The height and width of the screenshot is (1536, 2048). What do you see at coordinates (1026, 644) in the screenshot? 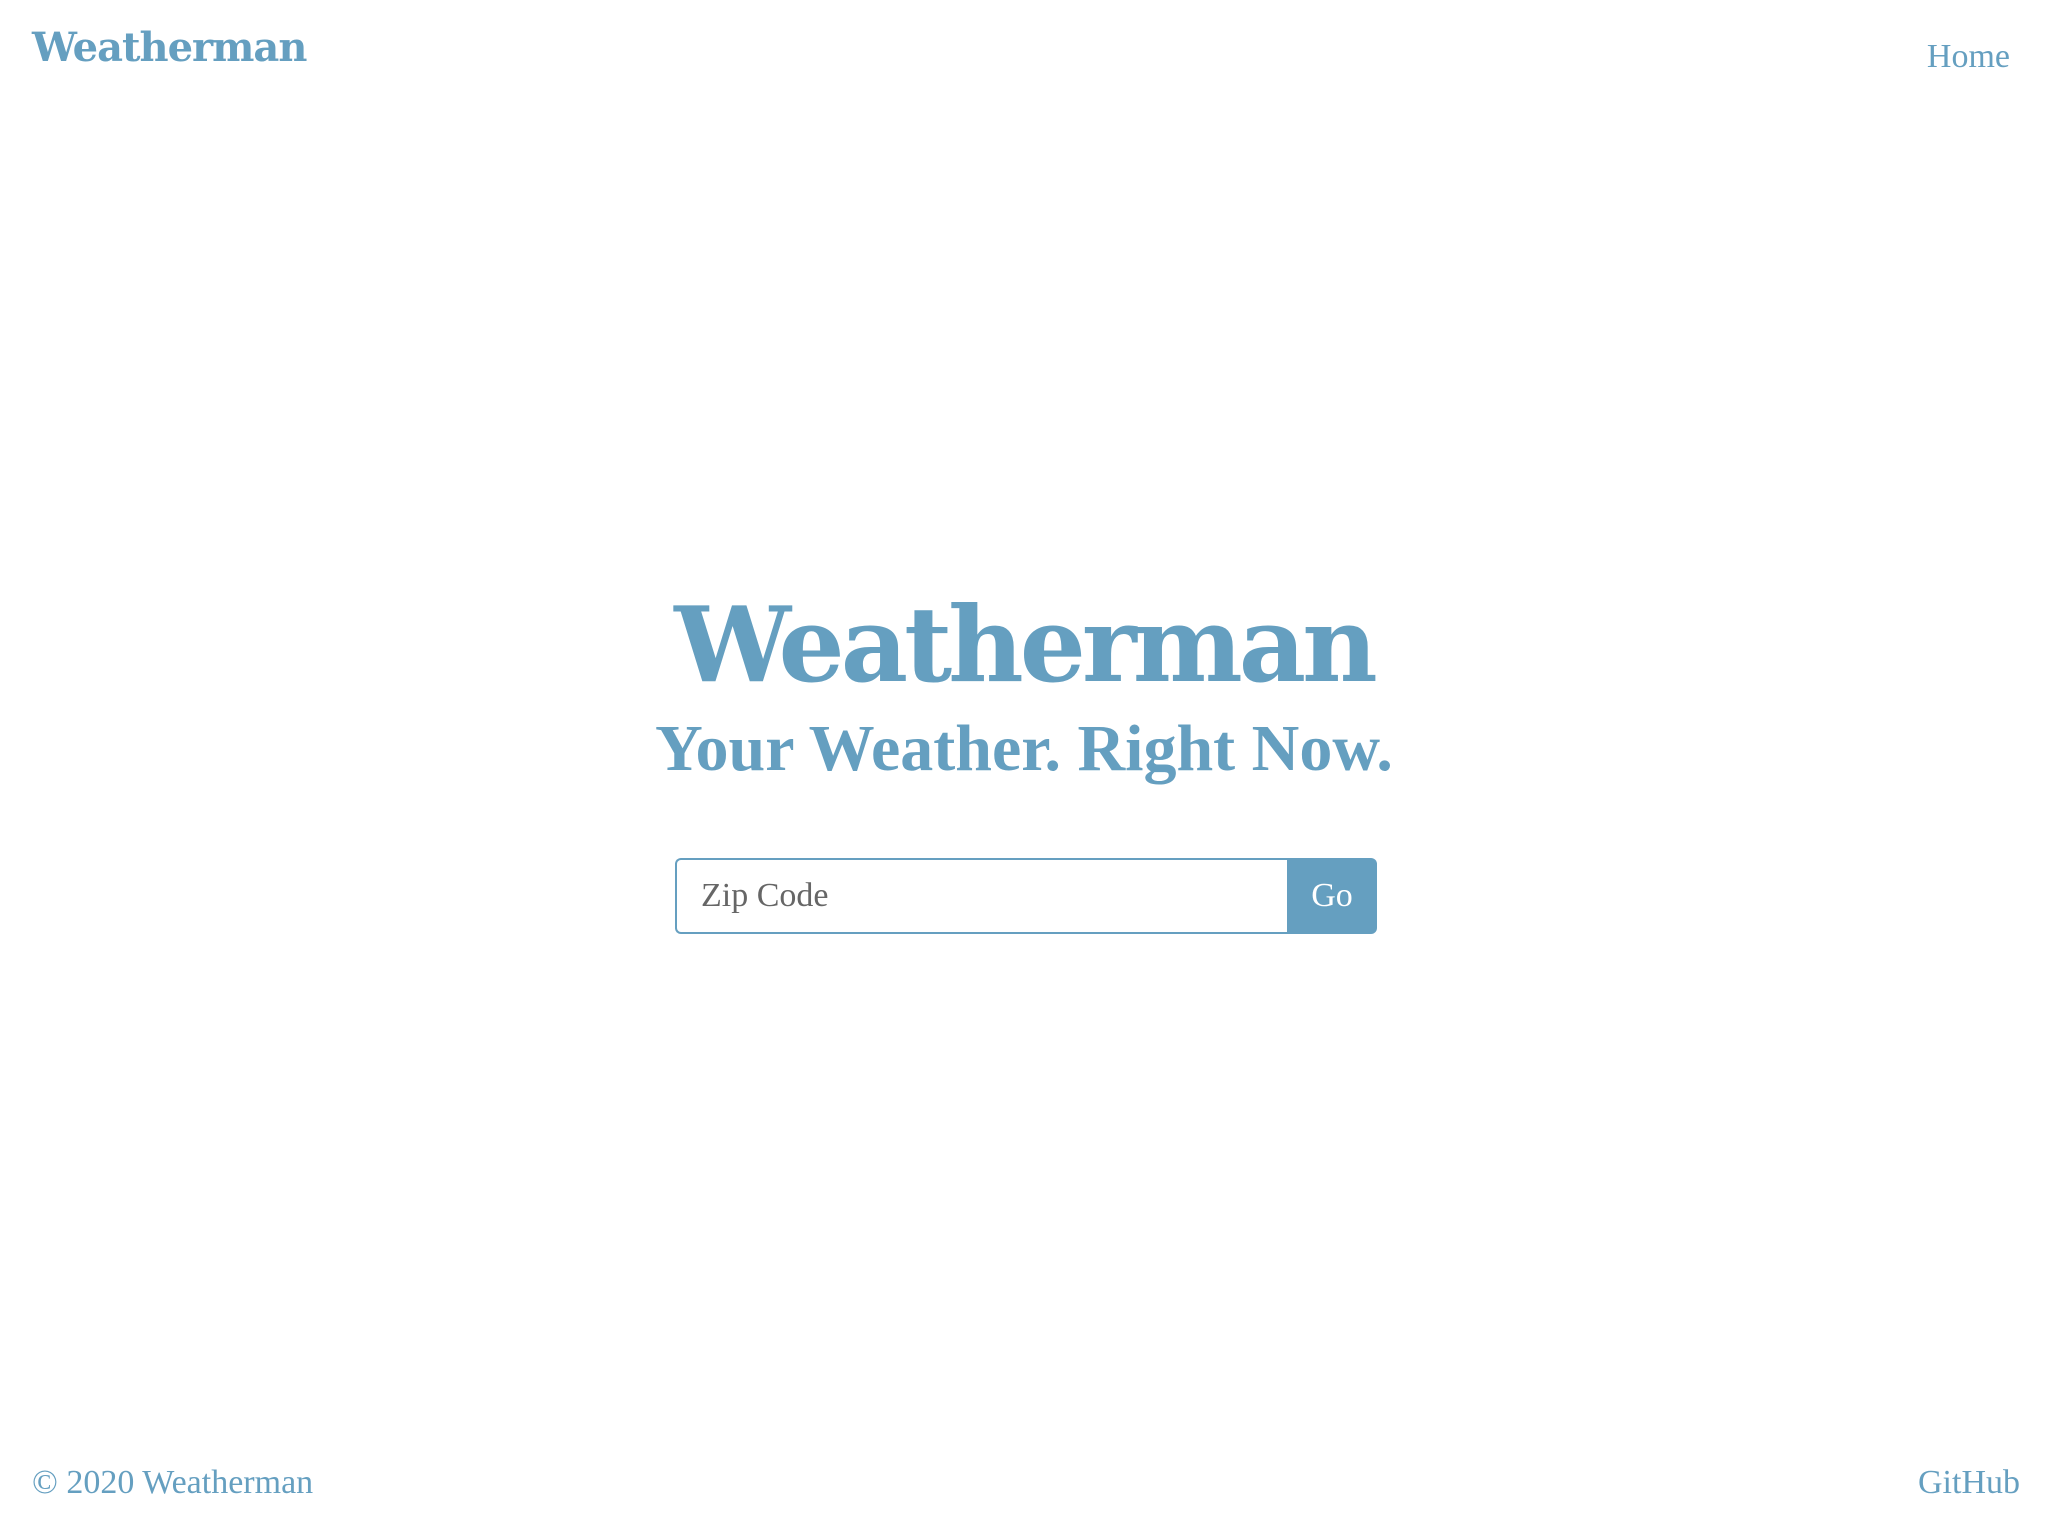
I see `hero-title: Weatherman` at bounding box center [1026, 644].